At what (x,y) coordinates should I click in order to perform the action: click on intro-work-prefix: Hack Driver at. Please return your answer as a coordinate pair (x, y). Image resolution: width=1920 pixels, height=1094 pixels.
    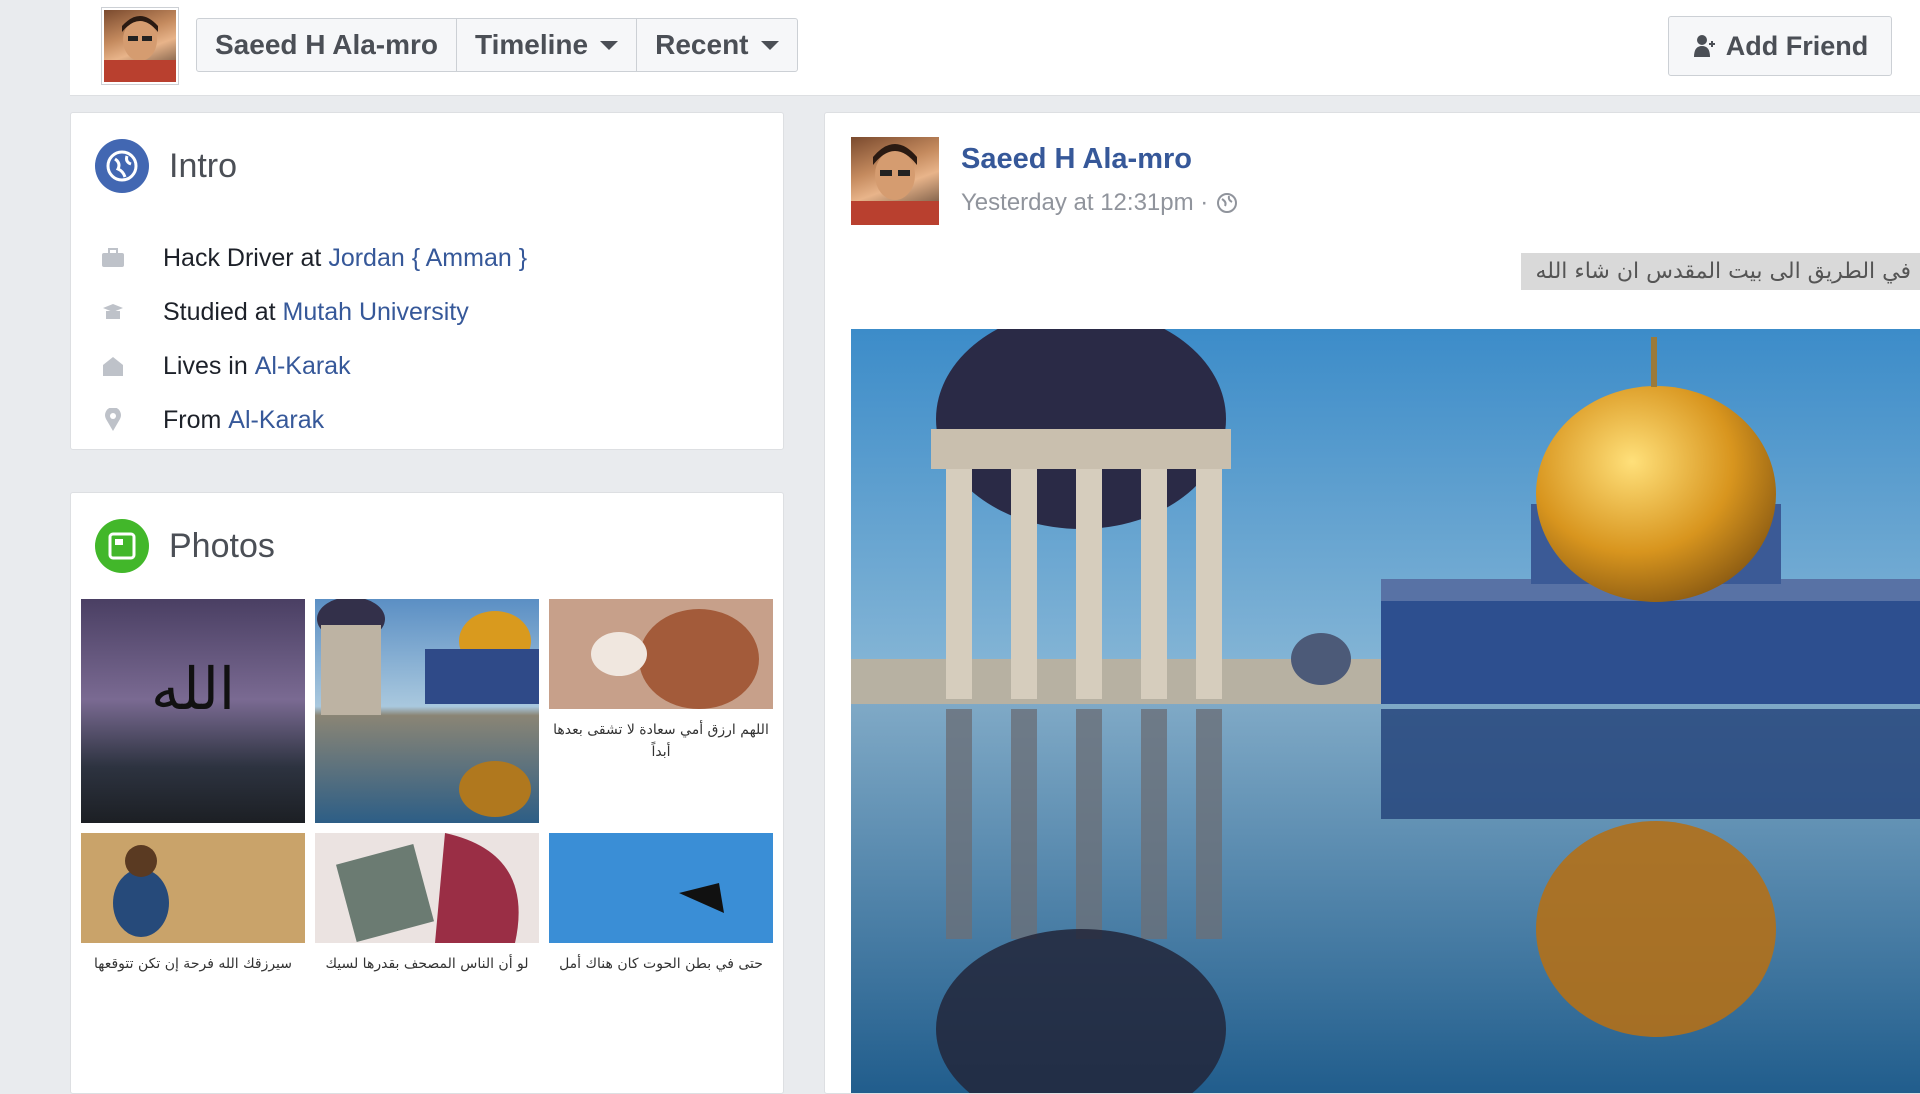
    Looking at the image, I should click on (246, 257).